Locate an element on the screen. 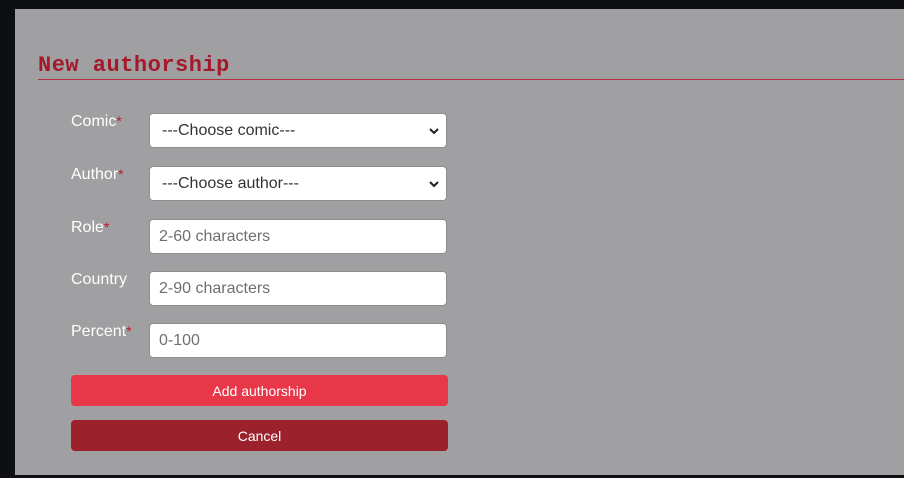 The image size is (904, 478). author-label: Author* is located at coordinates (97, 174).